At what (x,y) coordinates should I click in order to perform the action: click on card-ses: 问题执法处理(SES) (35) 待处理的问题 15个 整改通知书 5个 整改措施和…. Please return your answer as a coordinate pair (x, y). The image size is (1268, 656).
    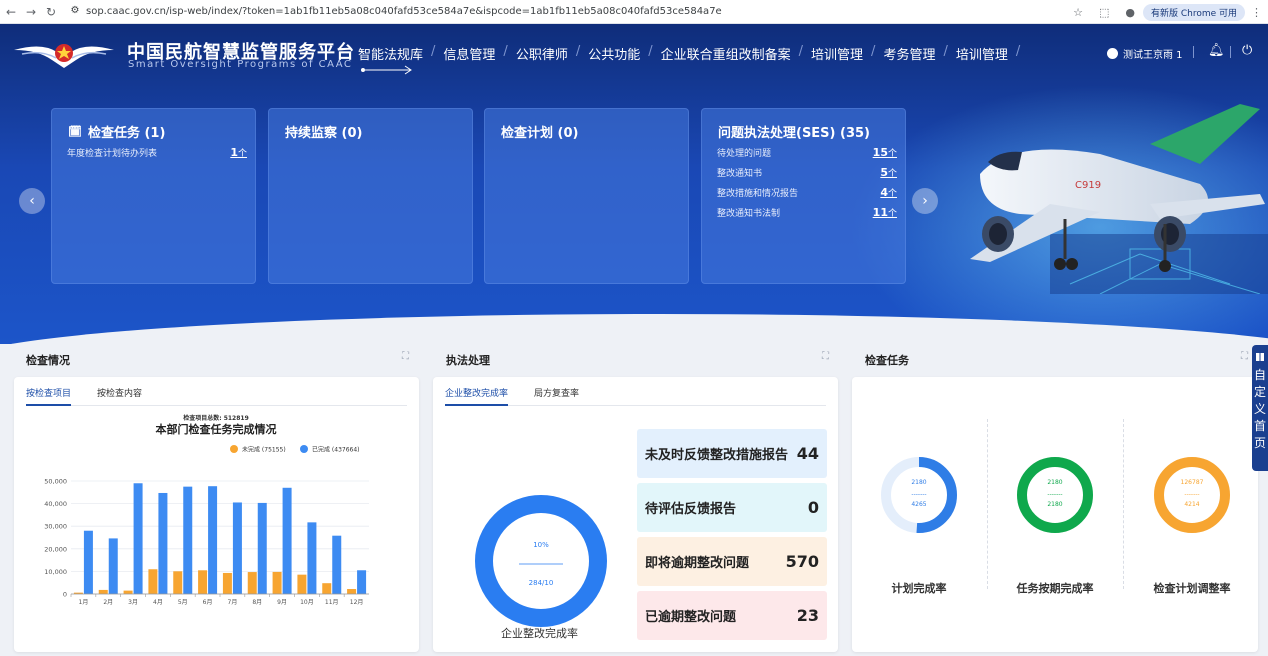
    Looking at the image, I should click on (803, 196).